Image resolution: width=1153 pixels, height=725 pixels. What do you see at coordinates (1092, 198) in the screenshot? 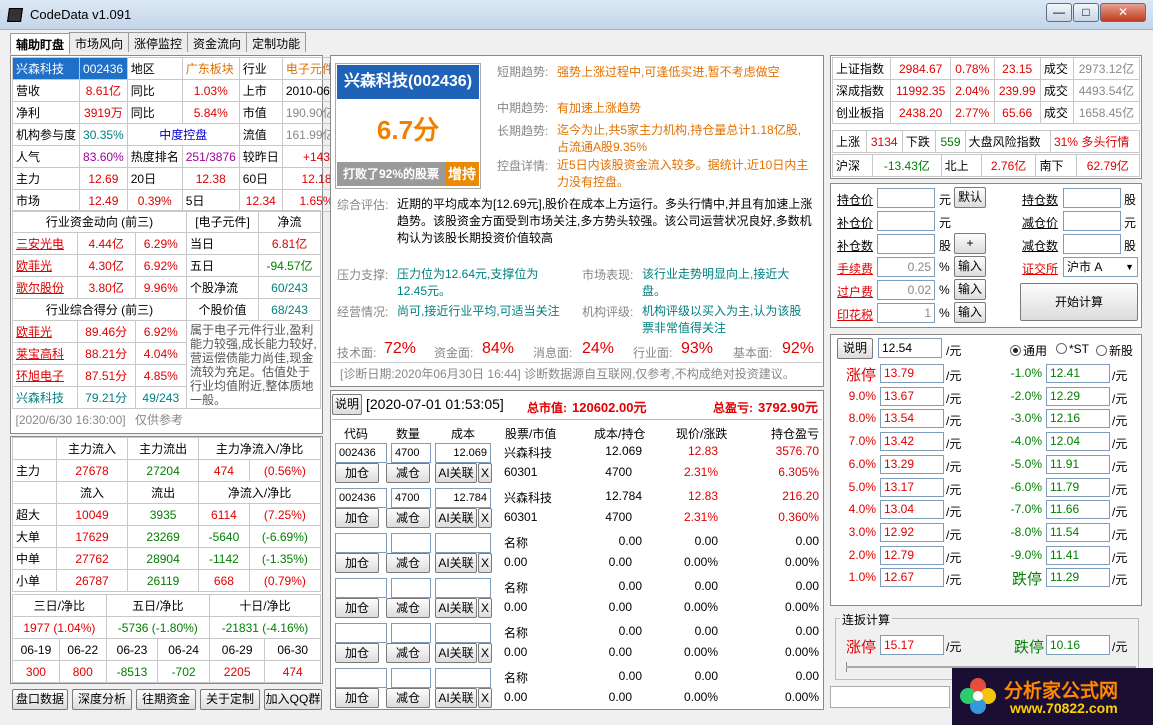
I see `hold-qty-input` at bounding box center [1092, 198].